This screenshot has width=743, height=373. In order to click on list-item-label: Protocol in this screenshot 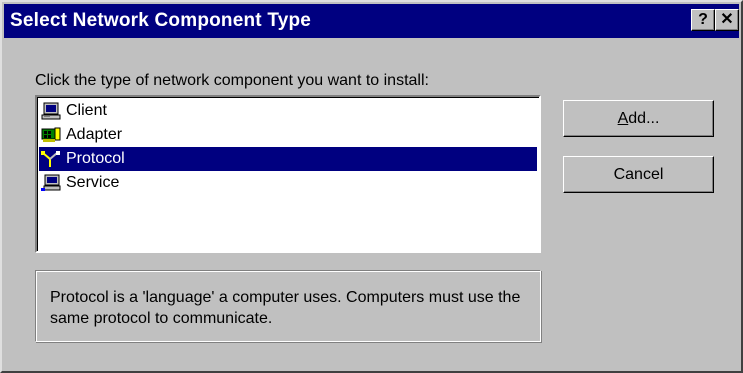, I will do `click(95, 158)`.